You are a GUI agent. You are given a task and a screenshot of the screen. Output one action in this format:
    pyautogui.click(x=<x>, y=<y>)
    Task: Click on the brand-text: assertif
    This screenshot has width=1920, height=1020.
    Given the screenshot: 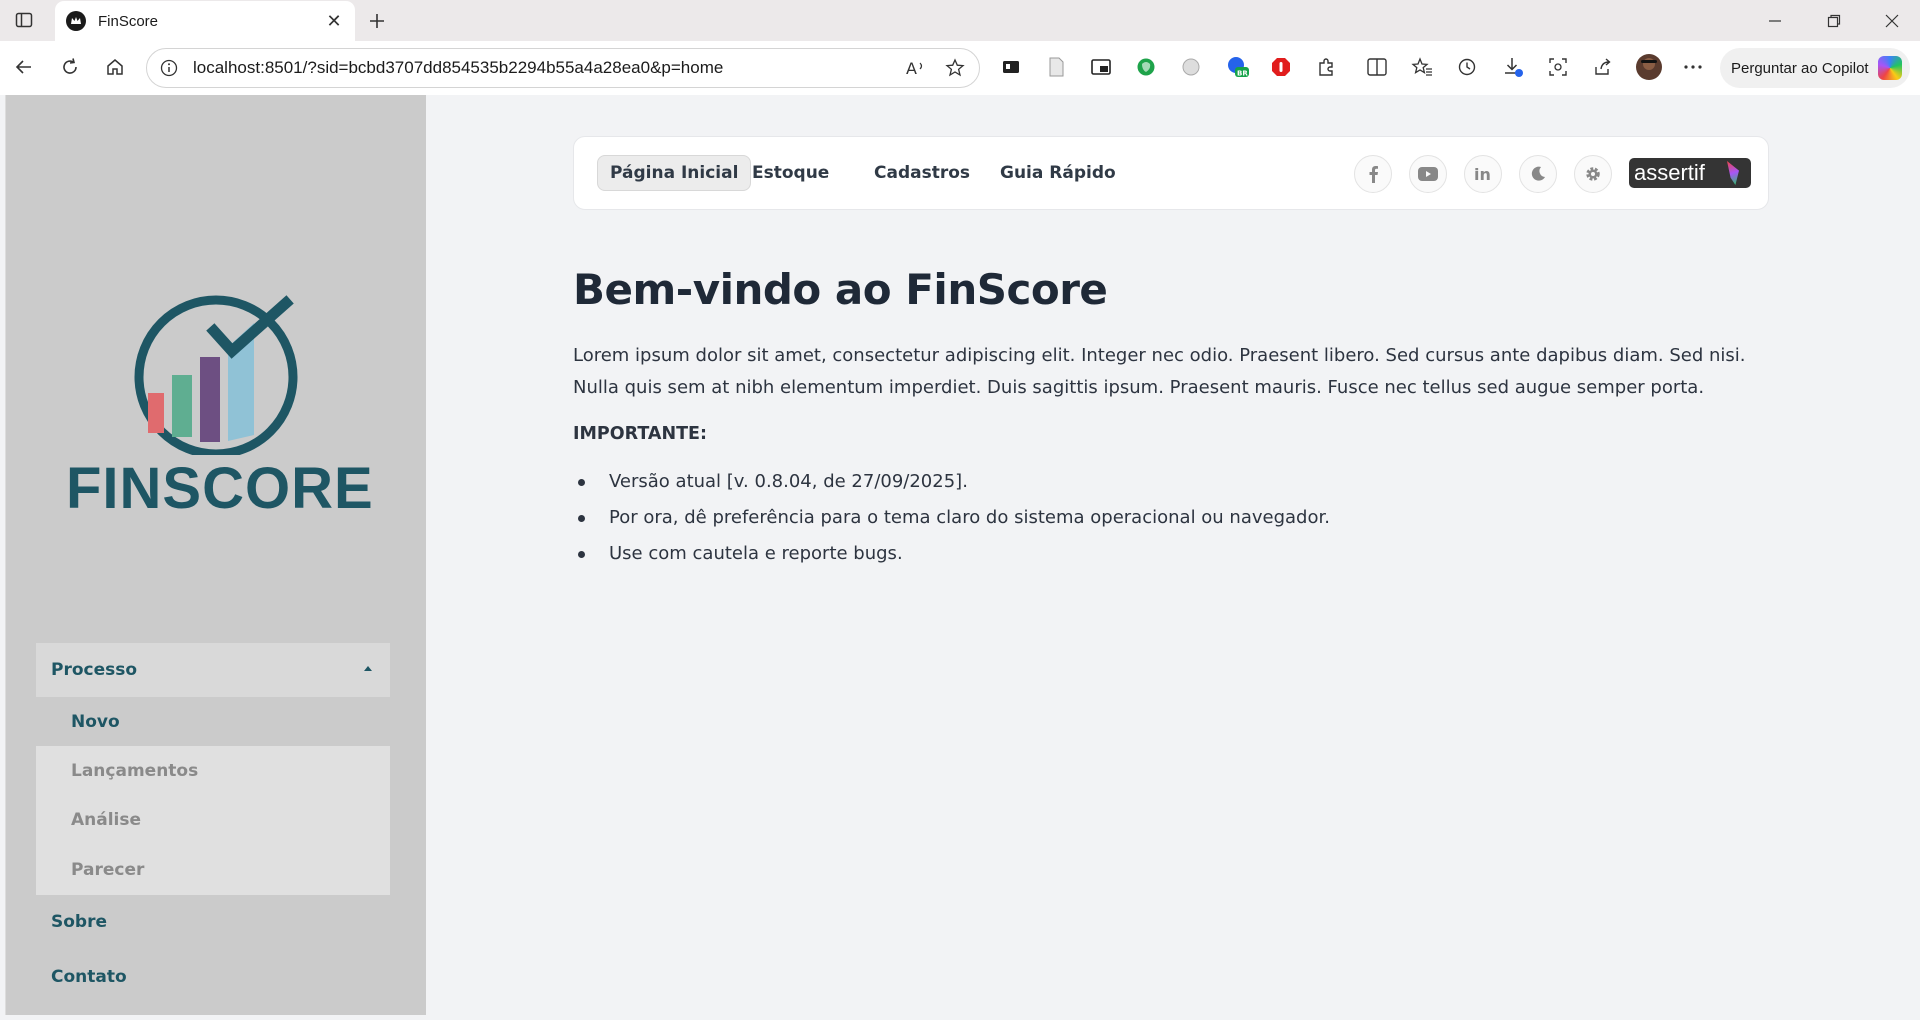 What is the action you would take?
    pyautogui.click(x=1669, y=172)
    